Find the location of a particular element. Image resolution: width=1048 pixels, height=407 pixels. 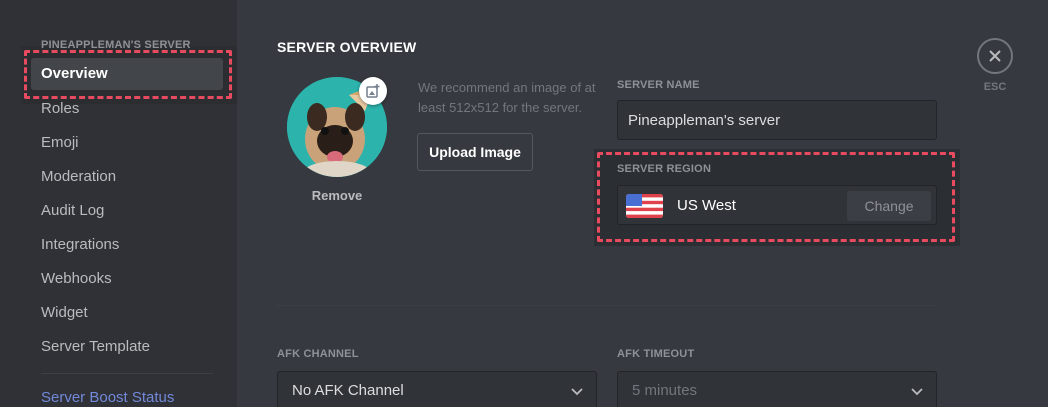

afk-timeout-value: 5 minutes is located at coordinates (665, 390).